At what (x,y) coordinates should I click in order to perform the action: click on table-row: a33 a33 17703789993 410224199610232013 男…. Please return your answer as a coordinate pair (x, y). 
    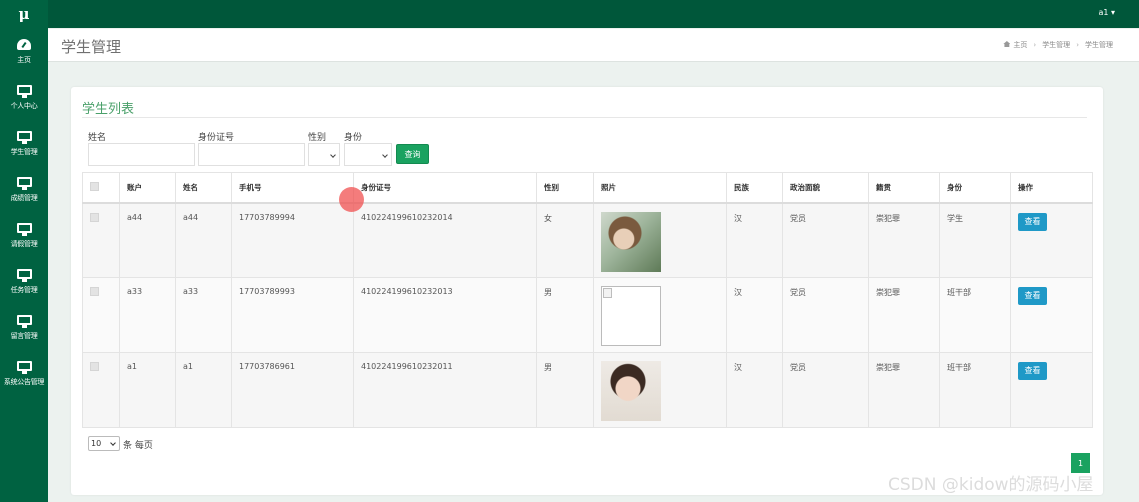
    Looking at the image, I should click on (587, 315).